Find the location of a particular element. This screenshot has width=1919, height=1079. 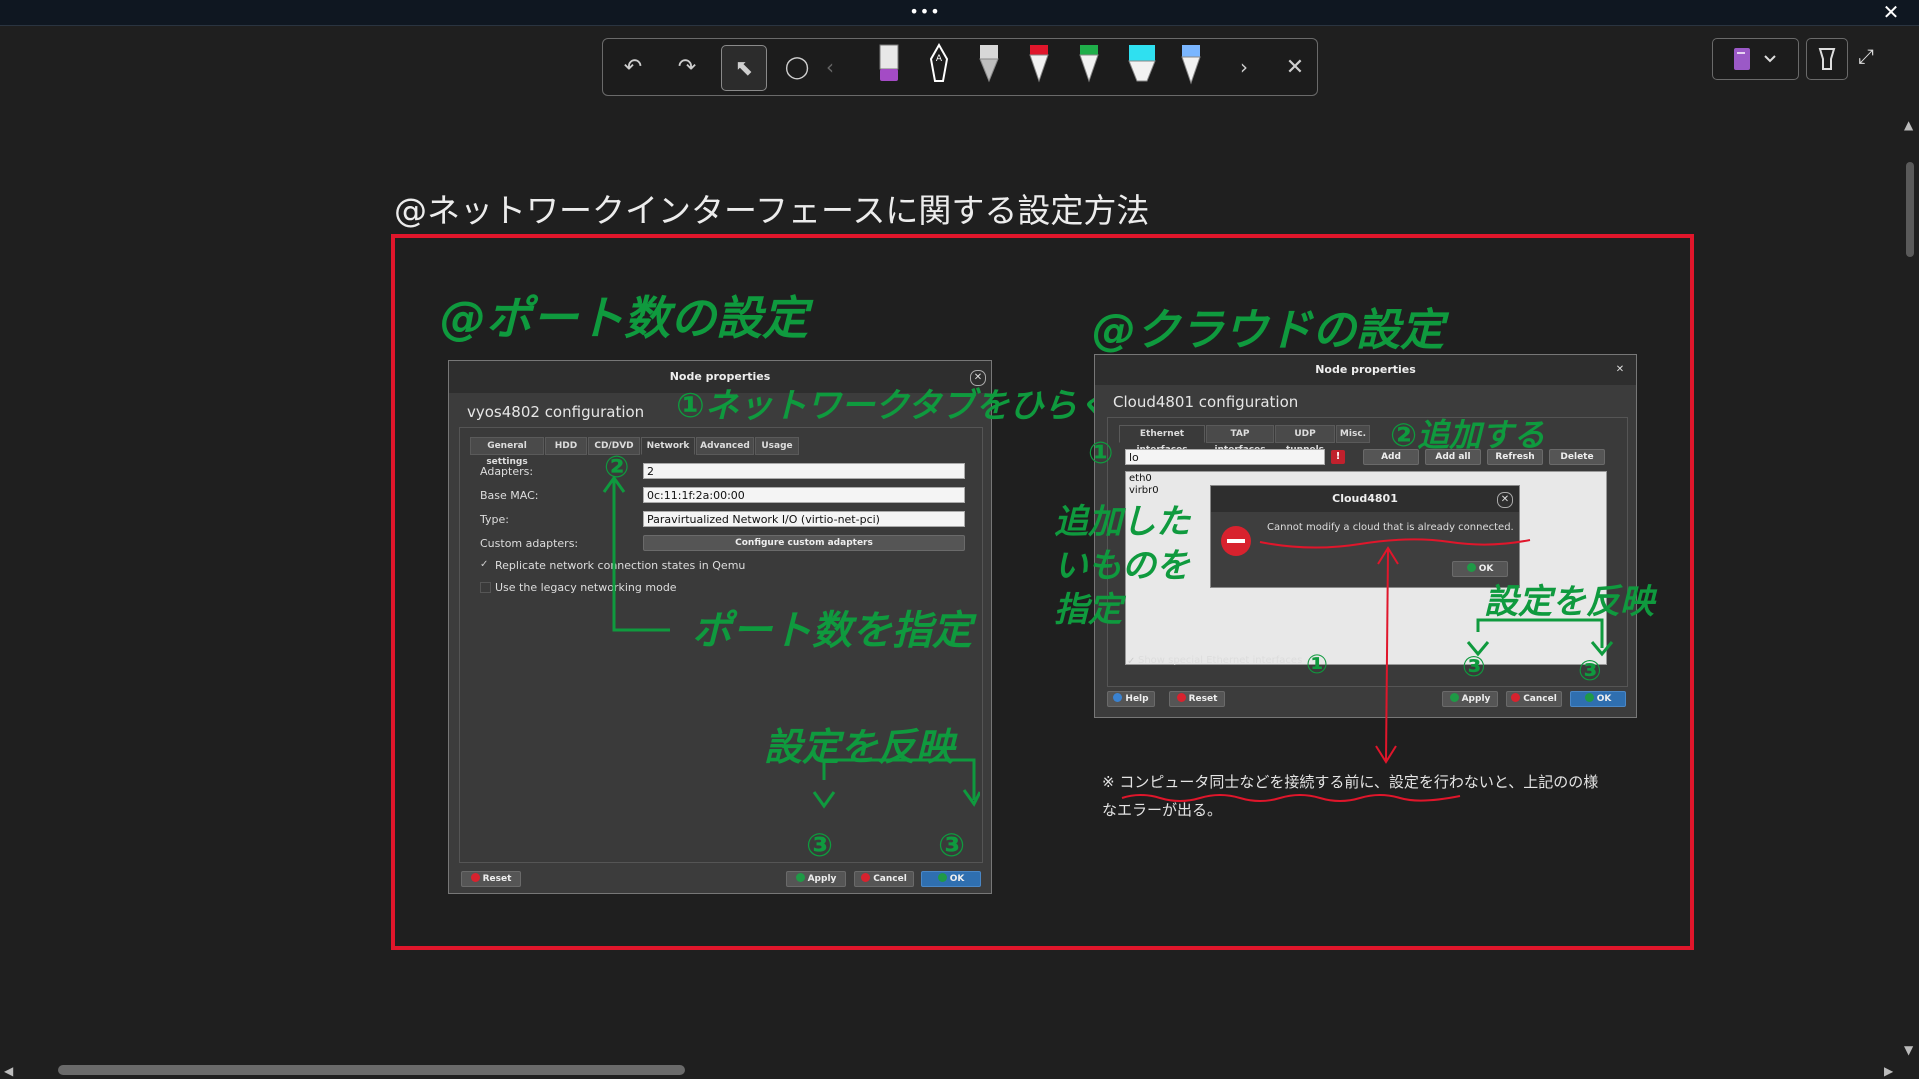

scroll-right-arrow-icon: ▶ is located at coordinates (1888, 1071).